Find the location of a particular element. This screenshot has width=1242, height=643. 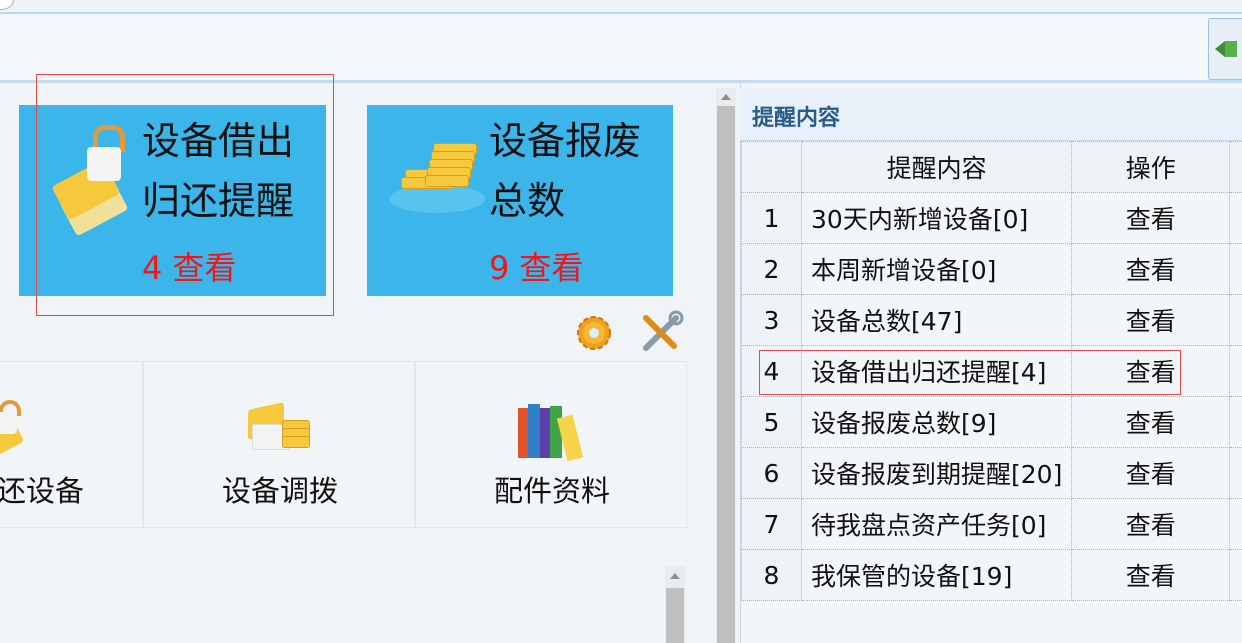

row-content: 30天内新增设备[0] is located at coordinates (937, 218).